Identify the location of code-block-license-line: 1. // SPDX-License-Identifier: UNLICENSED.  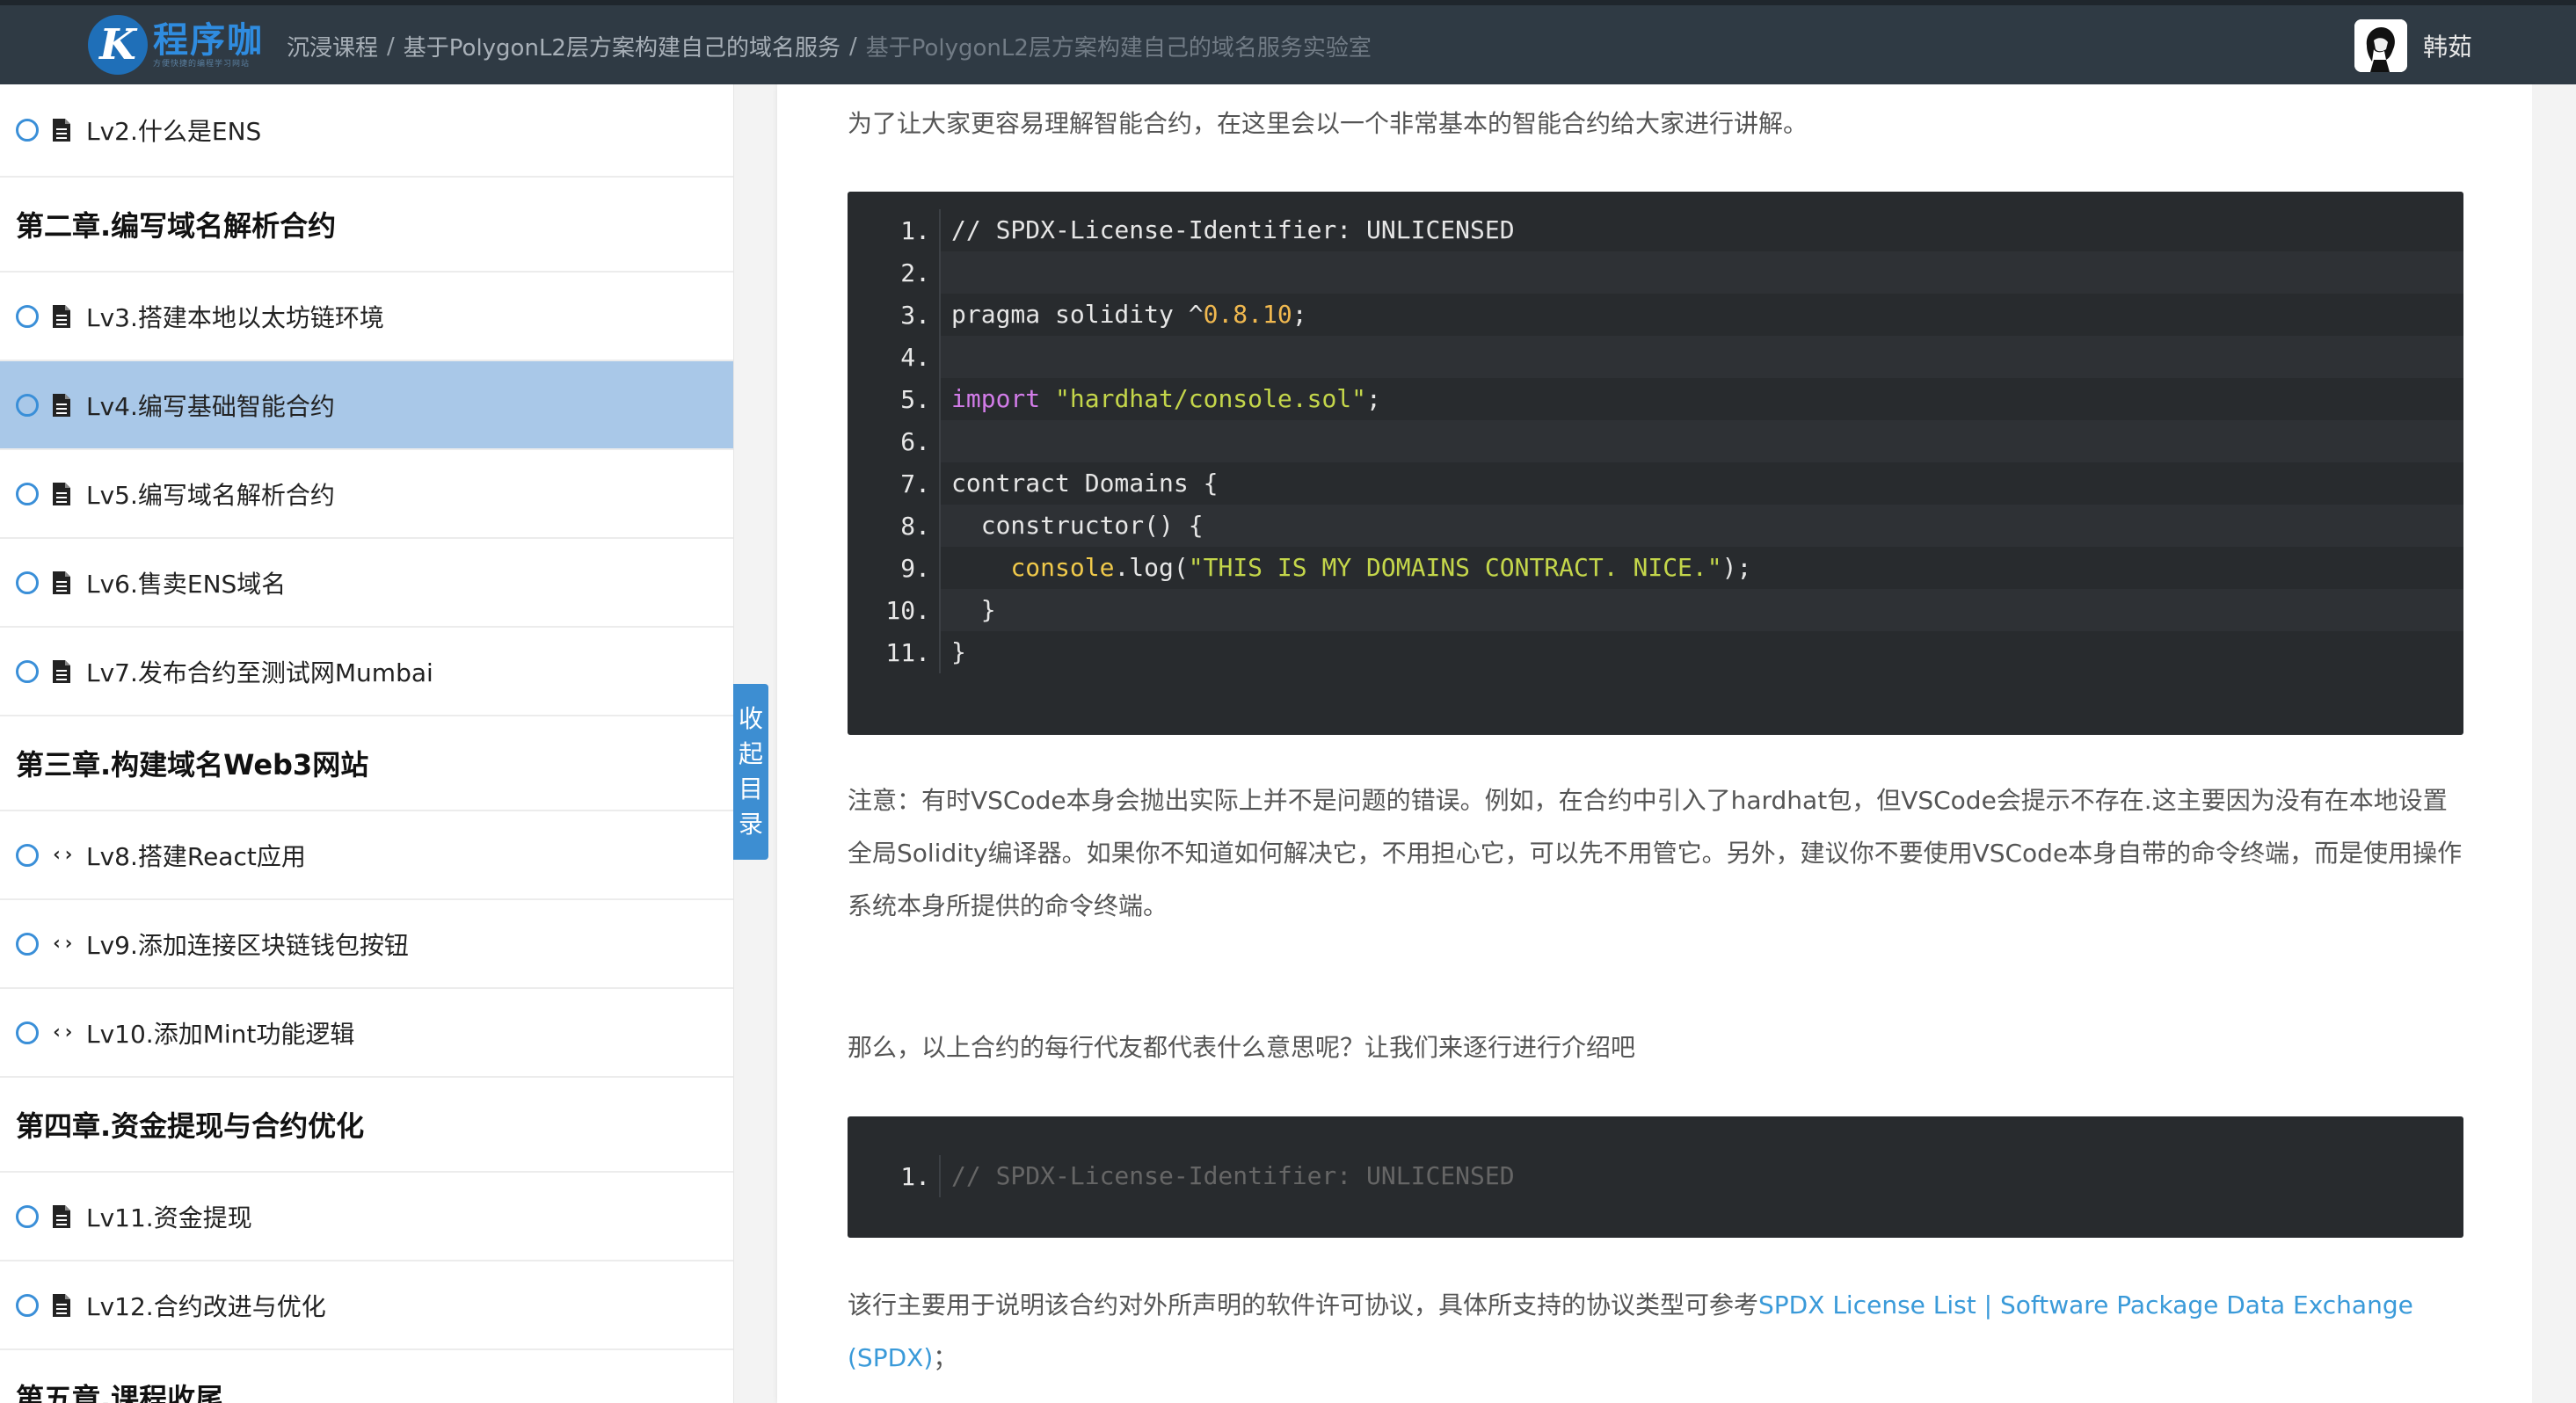
(1655, 1177).